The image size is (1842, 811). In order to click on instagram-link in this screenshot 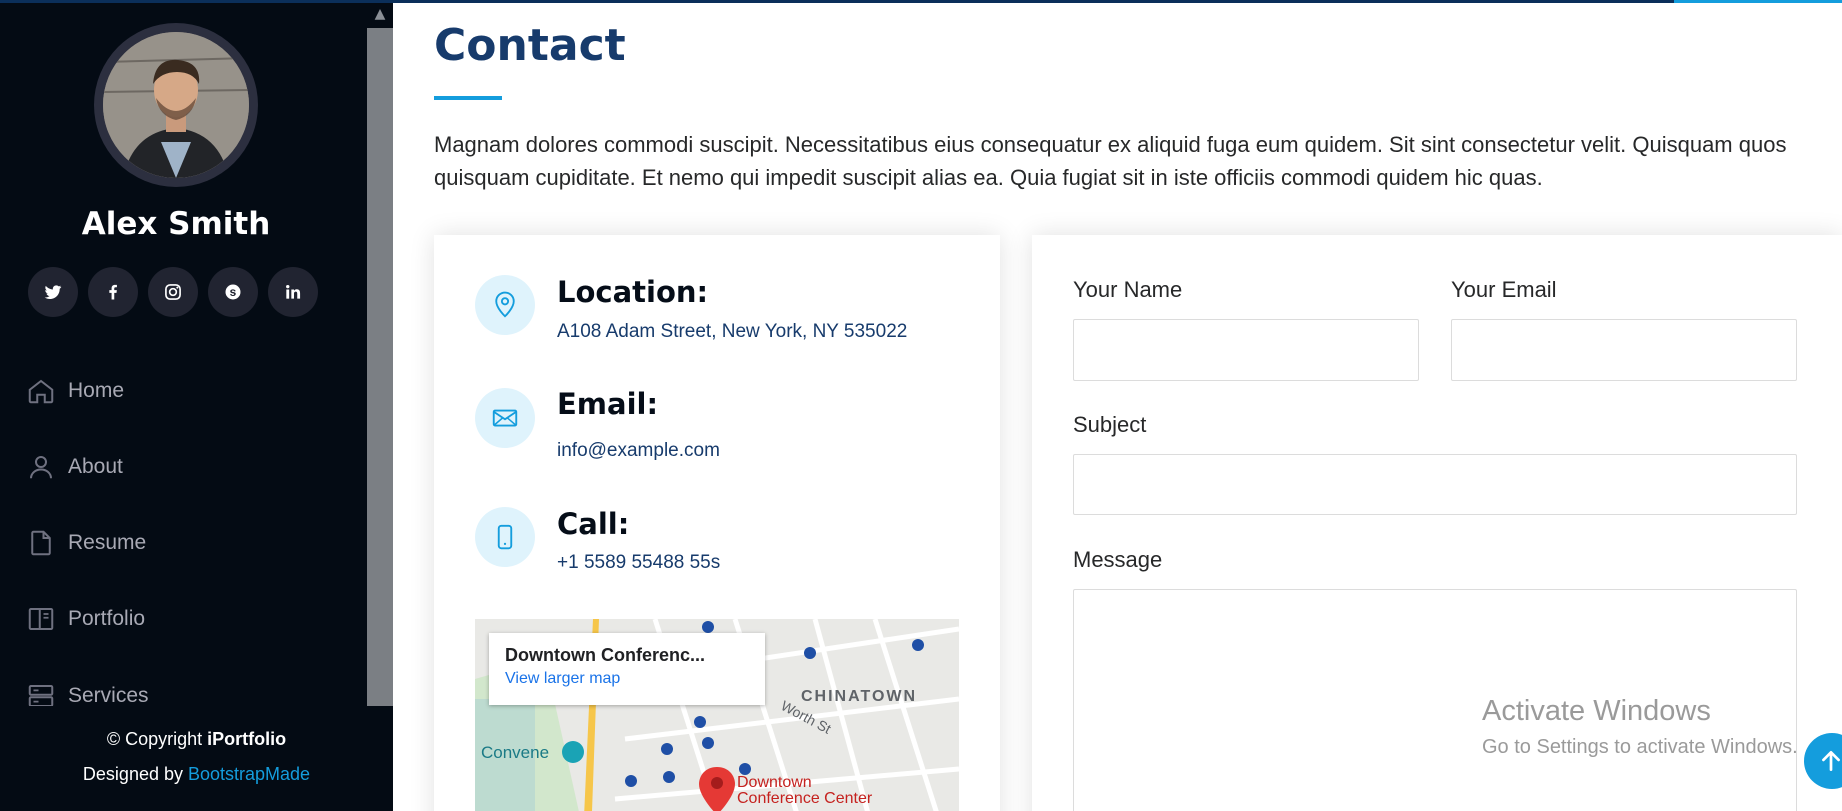, I will do `click(173, 292)`.